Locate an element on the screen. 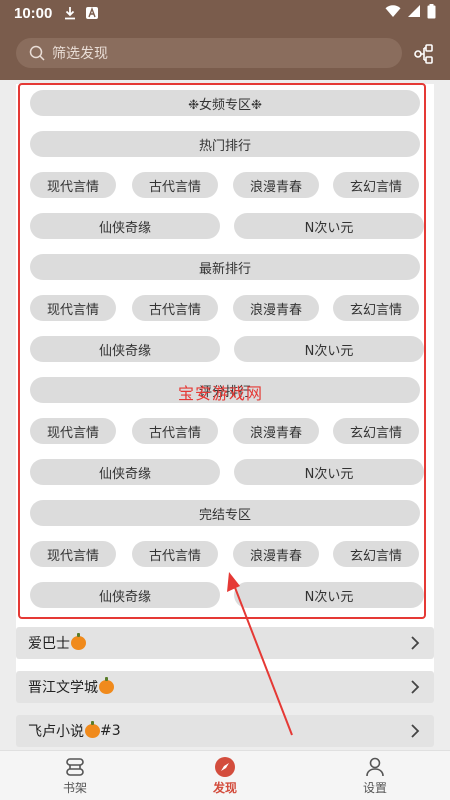 This screenshot has width=450, height=800. app-notification-icon is located at coordinates (92, 13).